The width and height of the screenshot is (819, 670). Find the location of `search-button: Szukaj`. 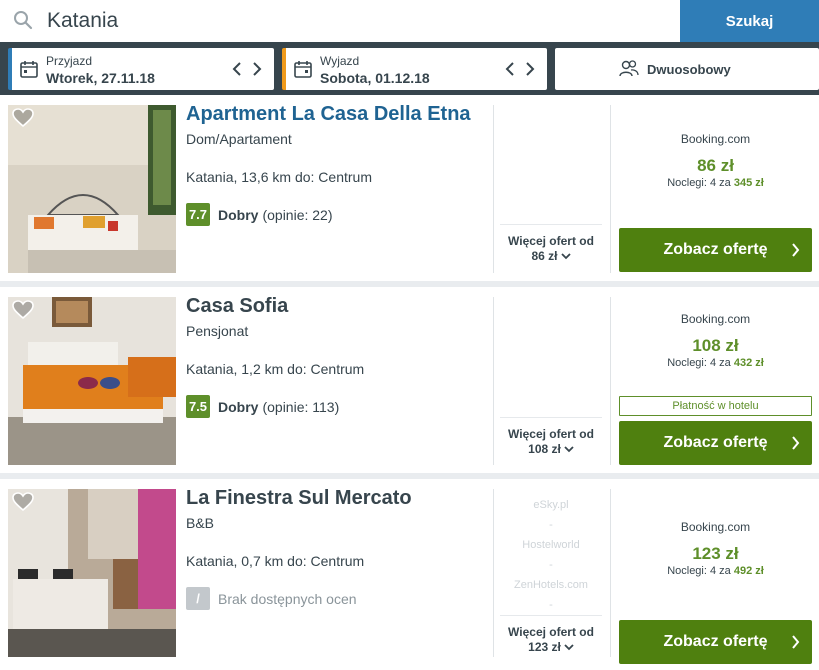

search-button: Szukaj is located at coordinates (749, 21).